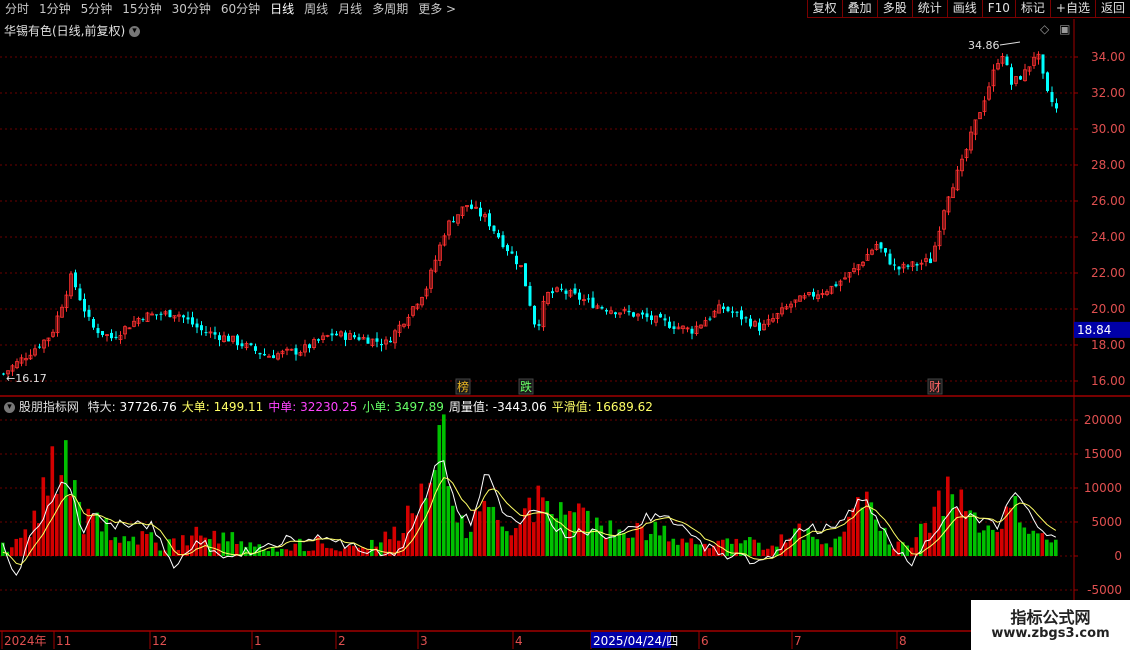 Image resolution: width=1130 pixels, height=650 pixels. Describe the element at coordinates (424, 641) in the screenshot. I see `date-tick-label: 3` at that location.